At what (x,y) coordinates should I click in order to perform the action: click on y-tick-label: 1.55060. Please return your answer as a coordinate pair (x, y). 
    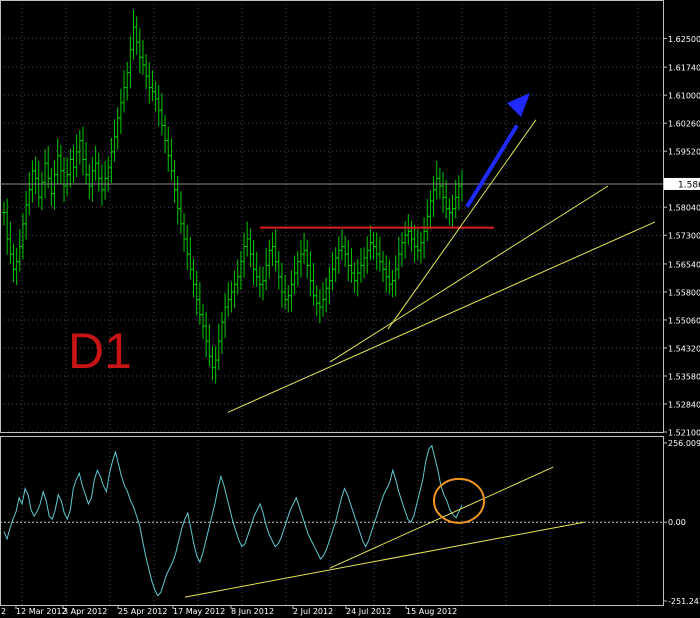
    Looking at the image, I should click on (684, 320).